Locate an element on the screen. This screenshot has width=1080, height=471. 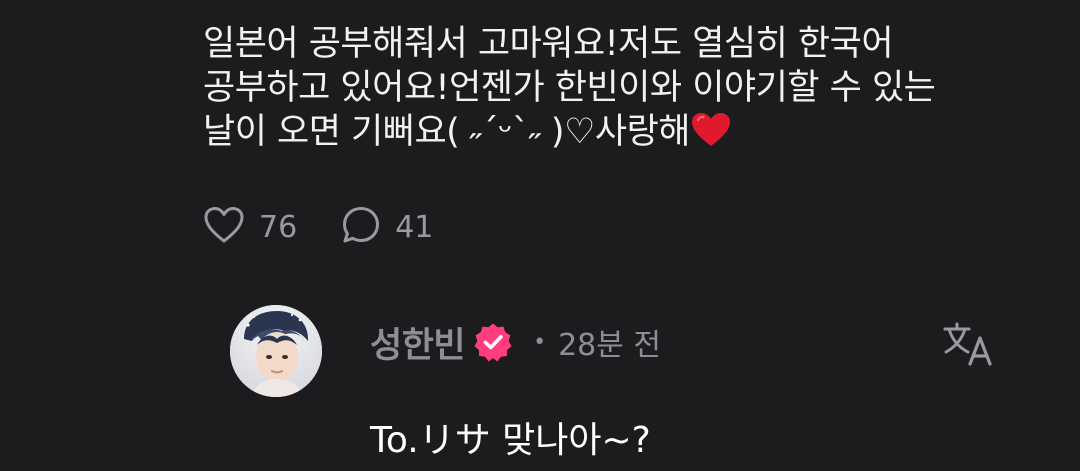
post-line: 공부하고 있어요!언젠가 한빈이와 이야기할 수 있는 is located at coordinates (569, 88).